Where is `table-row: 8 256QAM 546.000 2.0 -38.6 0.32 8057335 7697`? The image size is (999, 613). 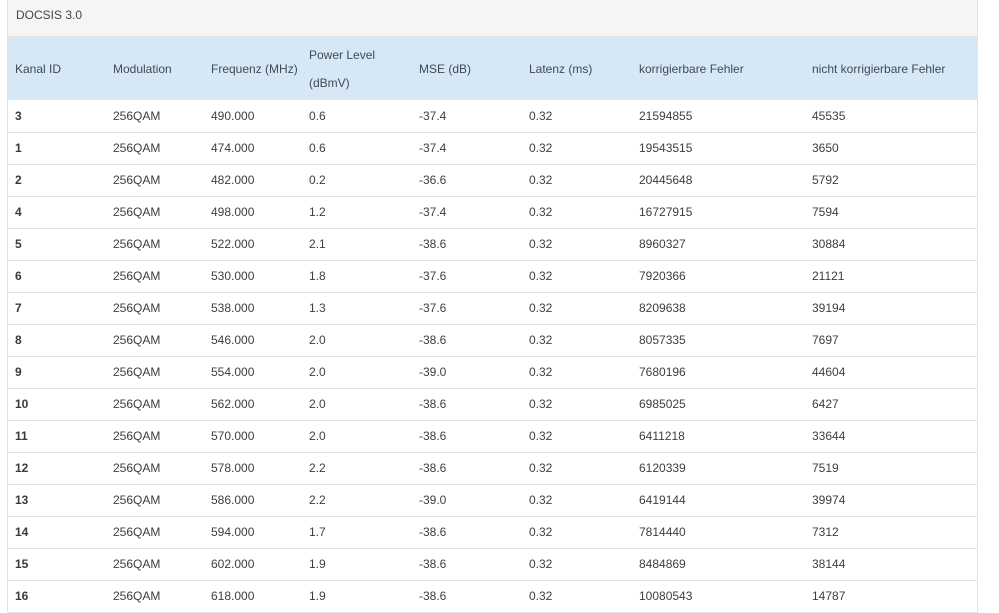
table-row: 8 256QAM 546.000 2.0 -38.6 0.32 8057335 7697 is located at coordinates (493, 340).